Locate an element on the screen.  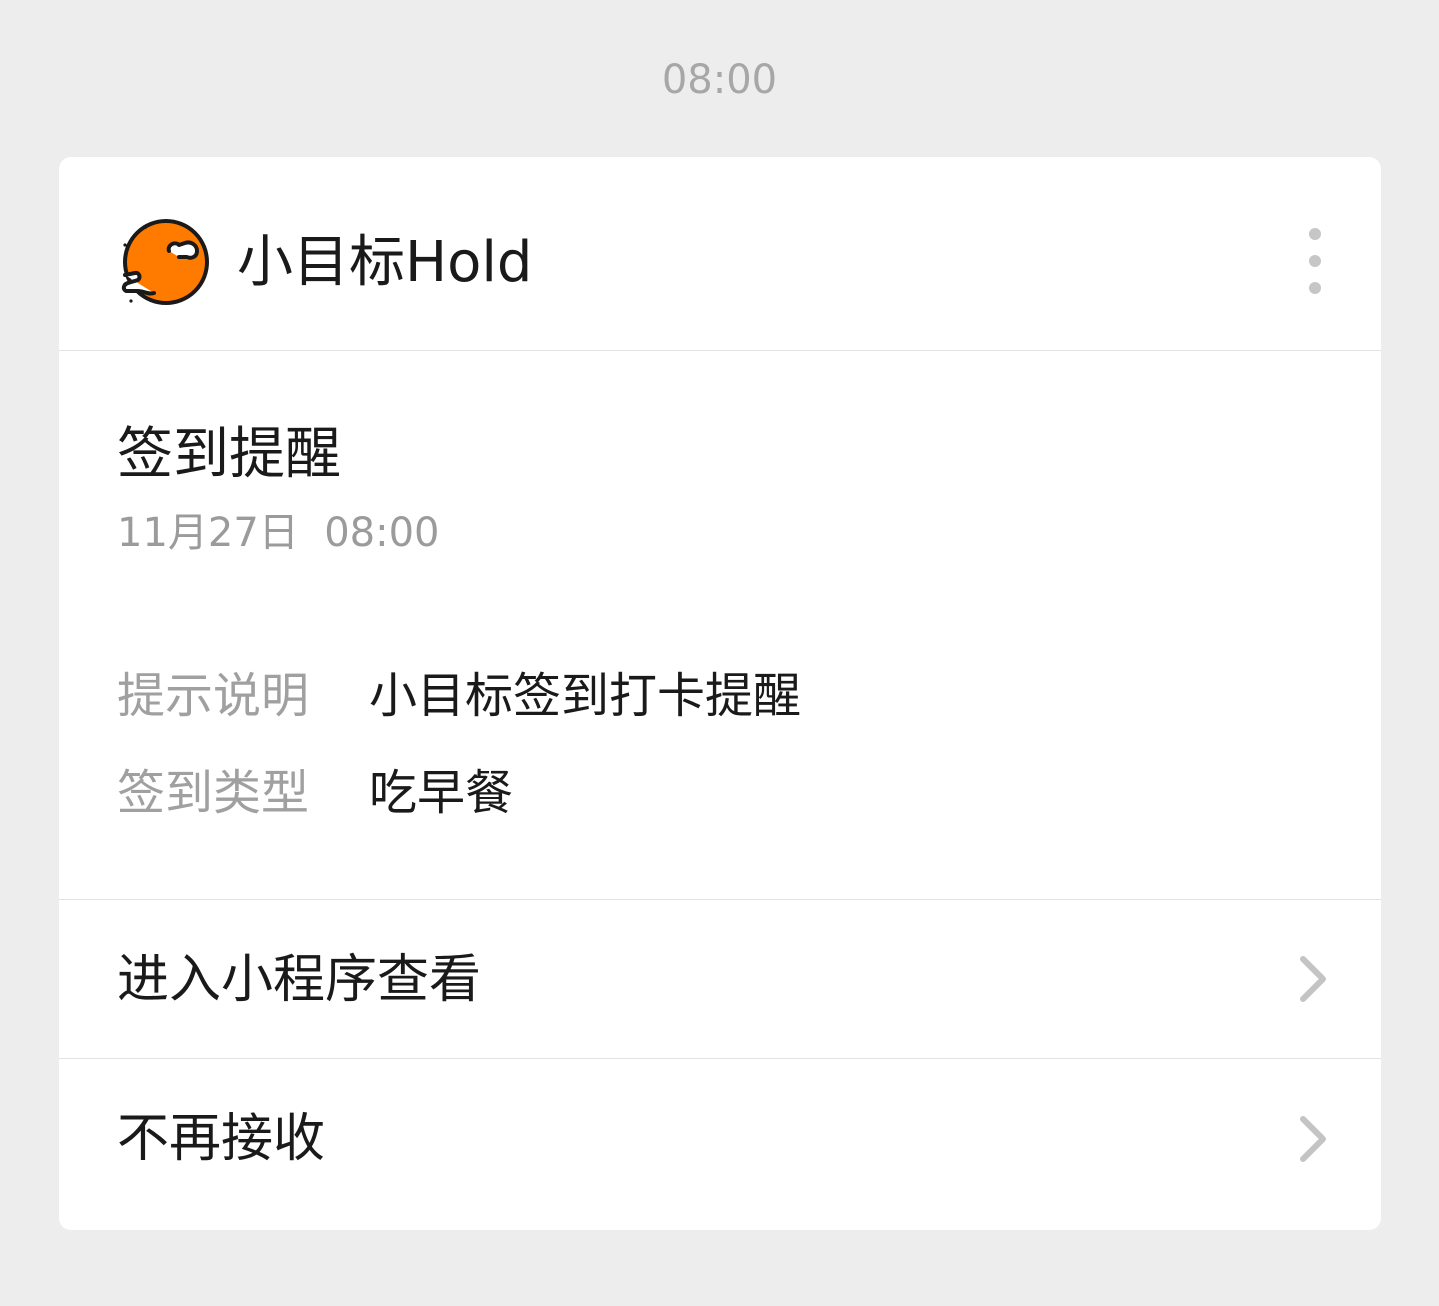
card-header: 小目标Hold is located at coordinates (720, 254).